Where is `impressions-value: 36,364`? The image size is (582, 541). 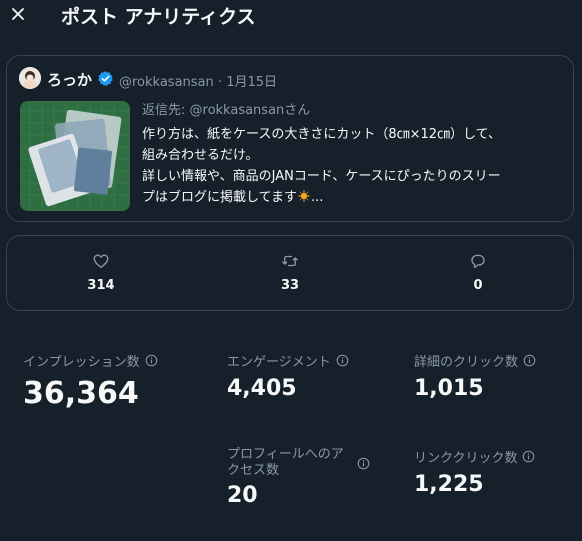
impressions-value: 36,364 is located at coordinates (81, 393).